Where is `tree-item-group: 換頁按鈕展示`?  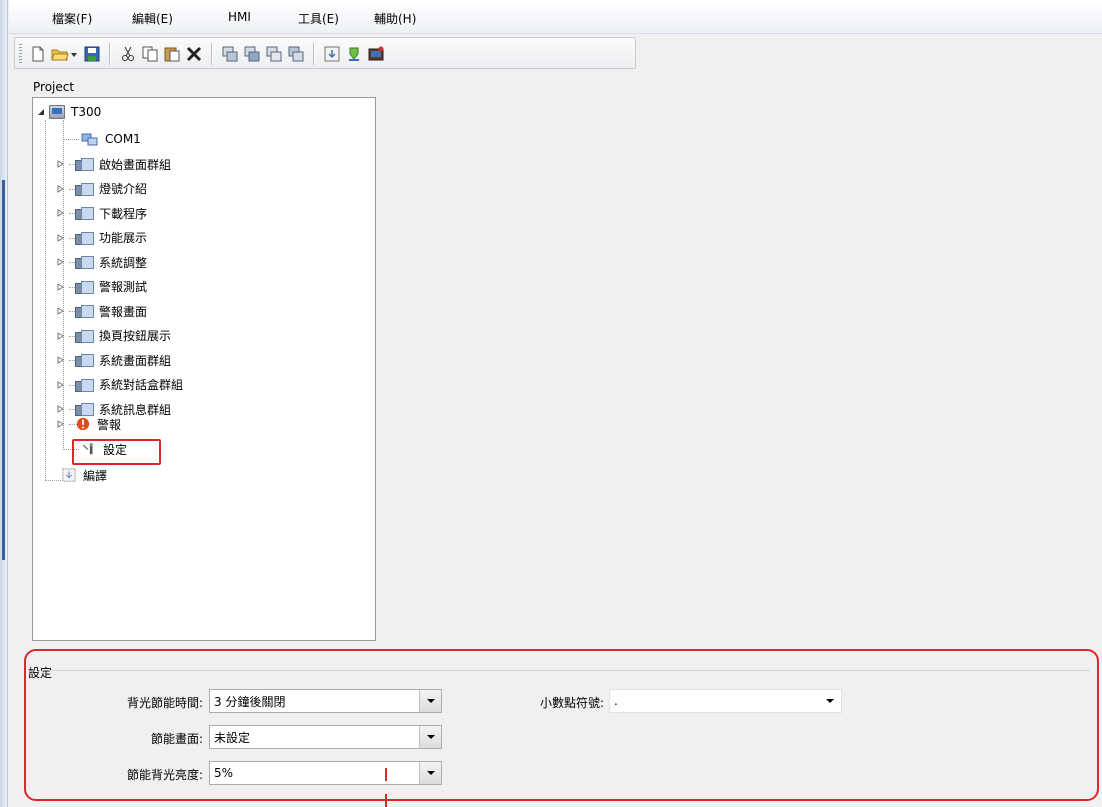
tree-item-group: 換頁按鈕展示 is located at coordinates (114, 336).